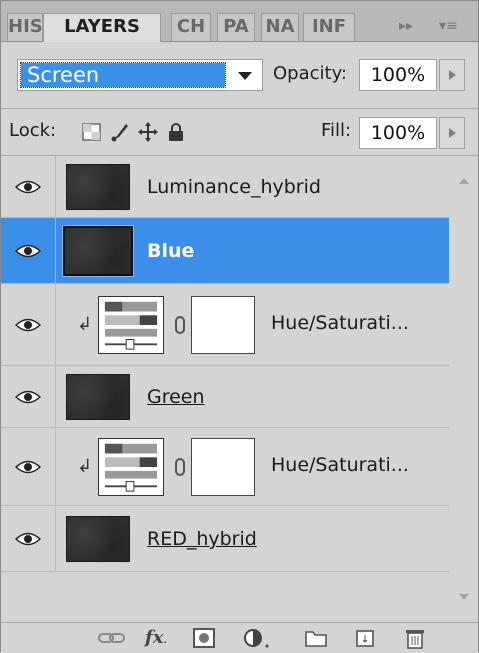 The height and width of the screenshot is (653, 479). I want to click on new-layer-icon, so click(365, 638).